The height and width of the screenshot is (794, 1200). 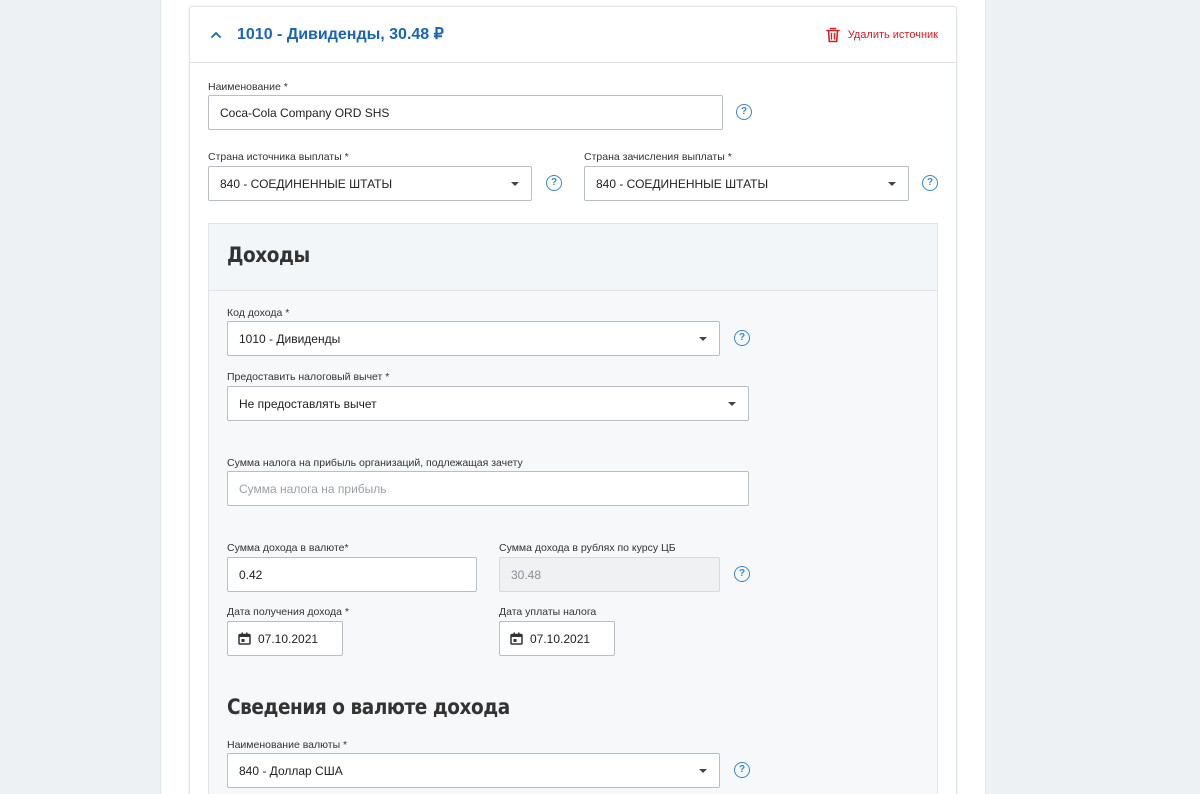 What do you see at coordinates (658, 157) in the screenshot?
I see `credit-country-label: Страна зачисления выплаты *` at bounding box center [658, 157].